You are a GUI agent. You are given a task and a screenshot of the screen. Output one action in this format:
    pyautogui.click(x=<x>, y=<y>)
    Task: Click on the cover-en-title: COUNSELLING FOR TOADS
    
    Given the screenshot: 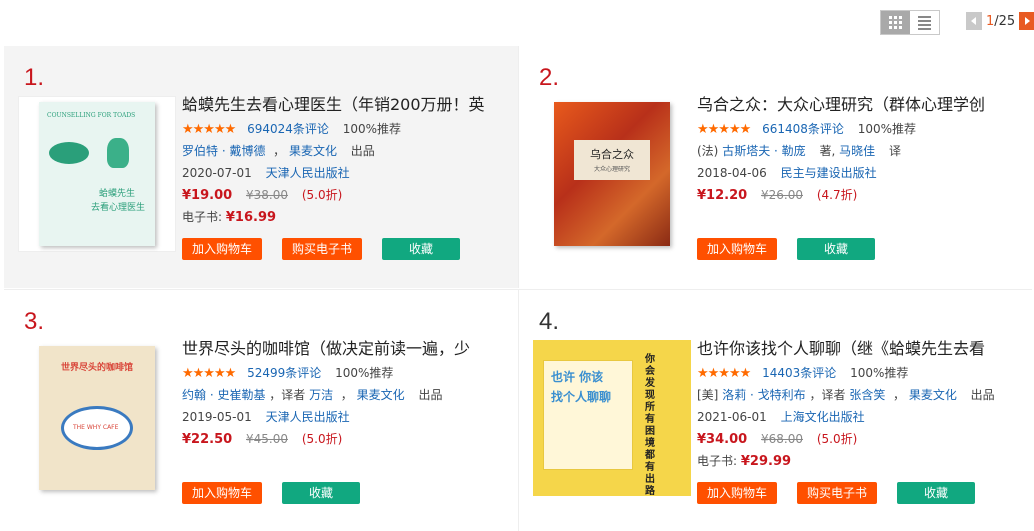 What is the action you would take?
    pyautogui.click(x=91, y=115)
    